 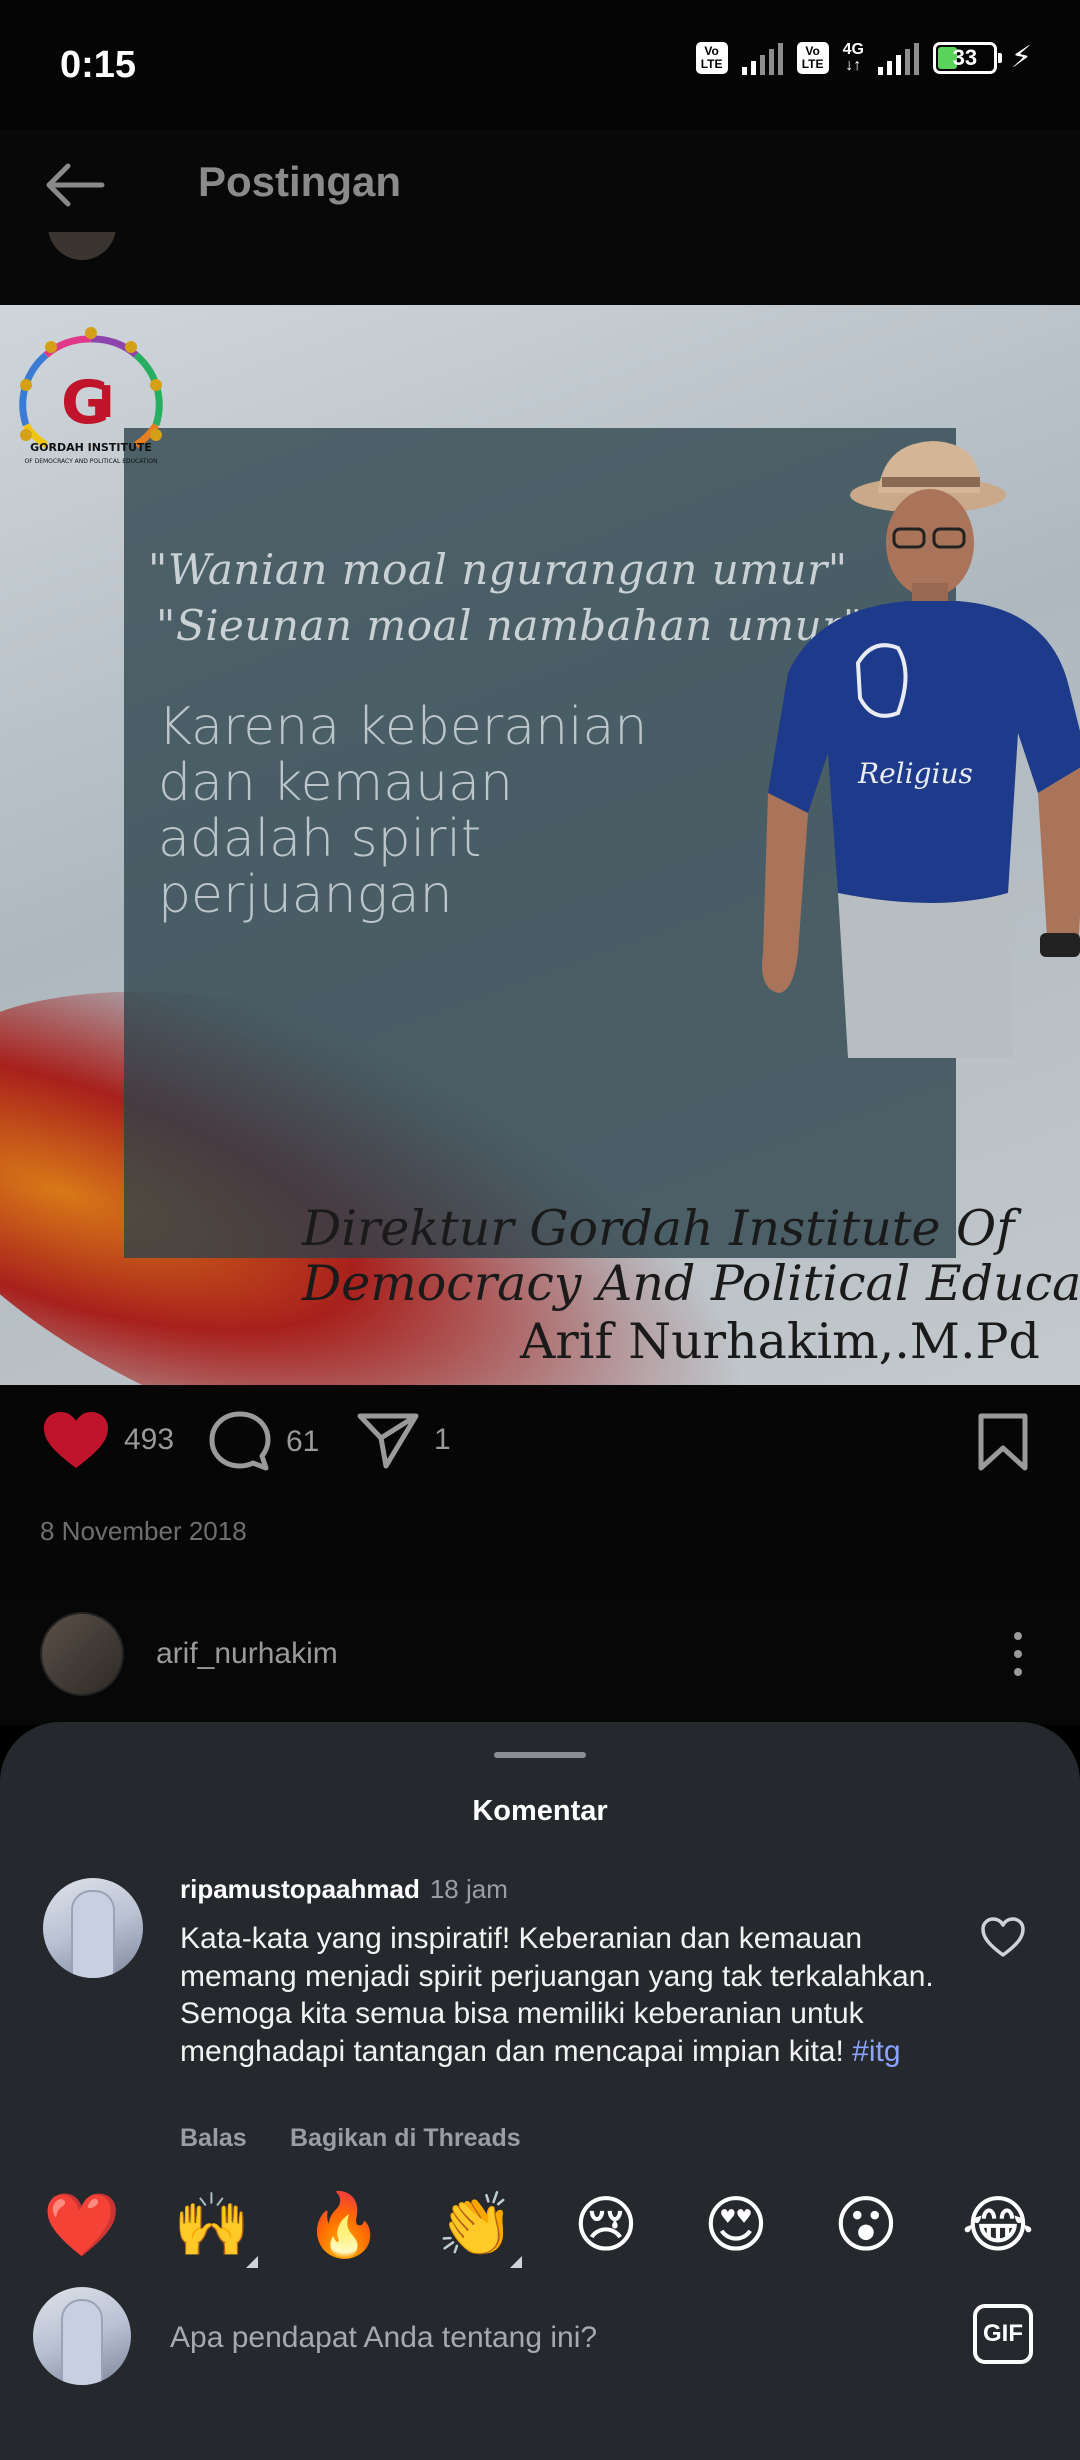 What do you see at coordinates (479, 2227) in the screenshot?
I see `emoji-clap: 👏` at bounding box center [479, 2227].